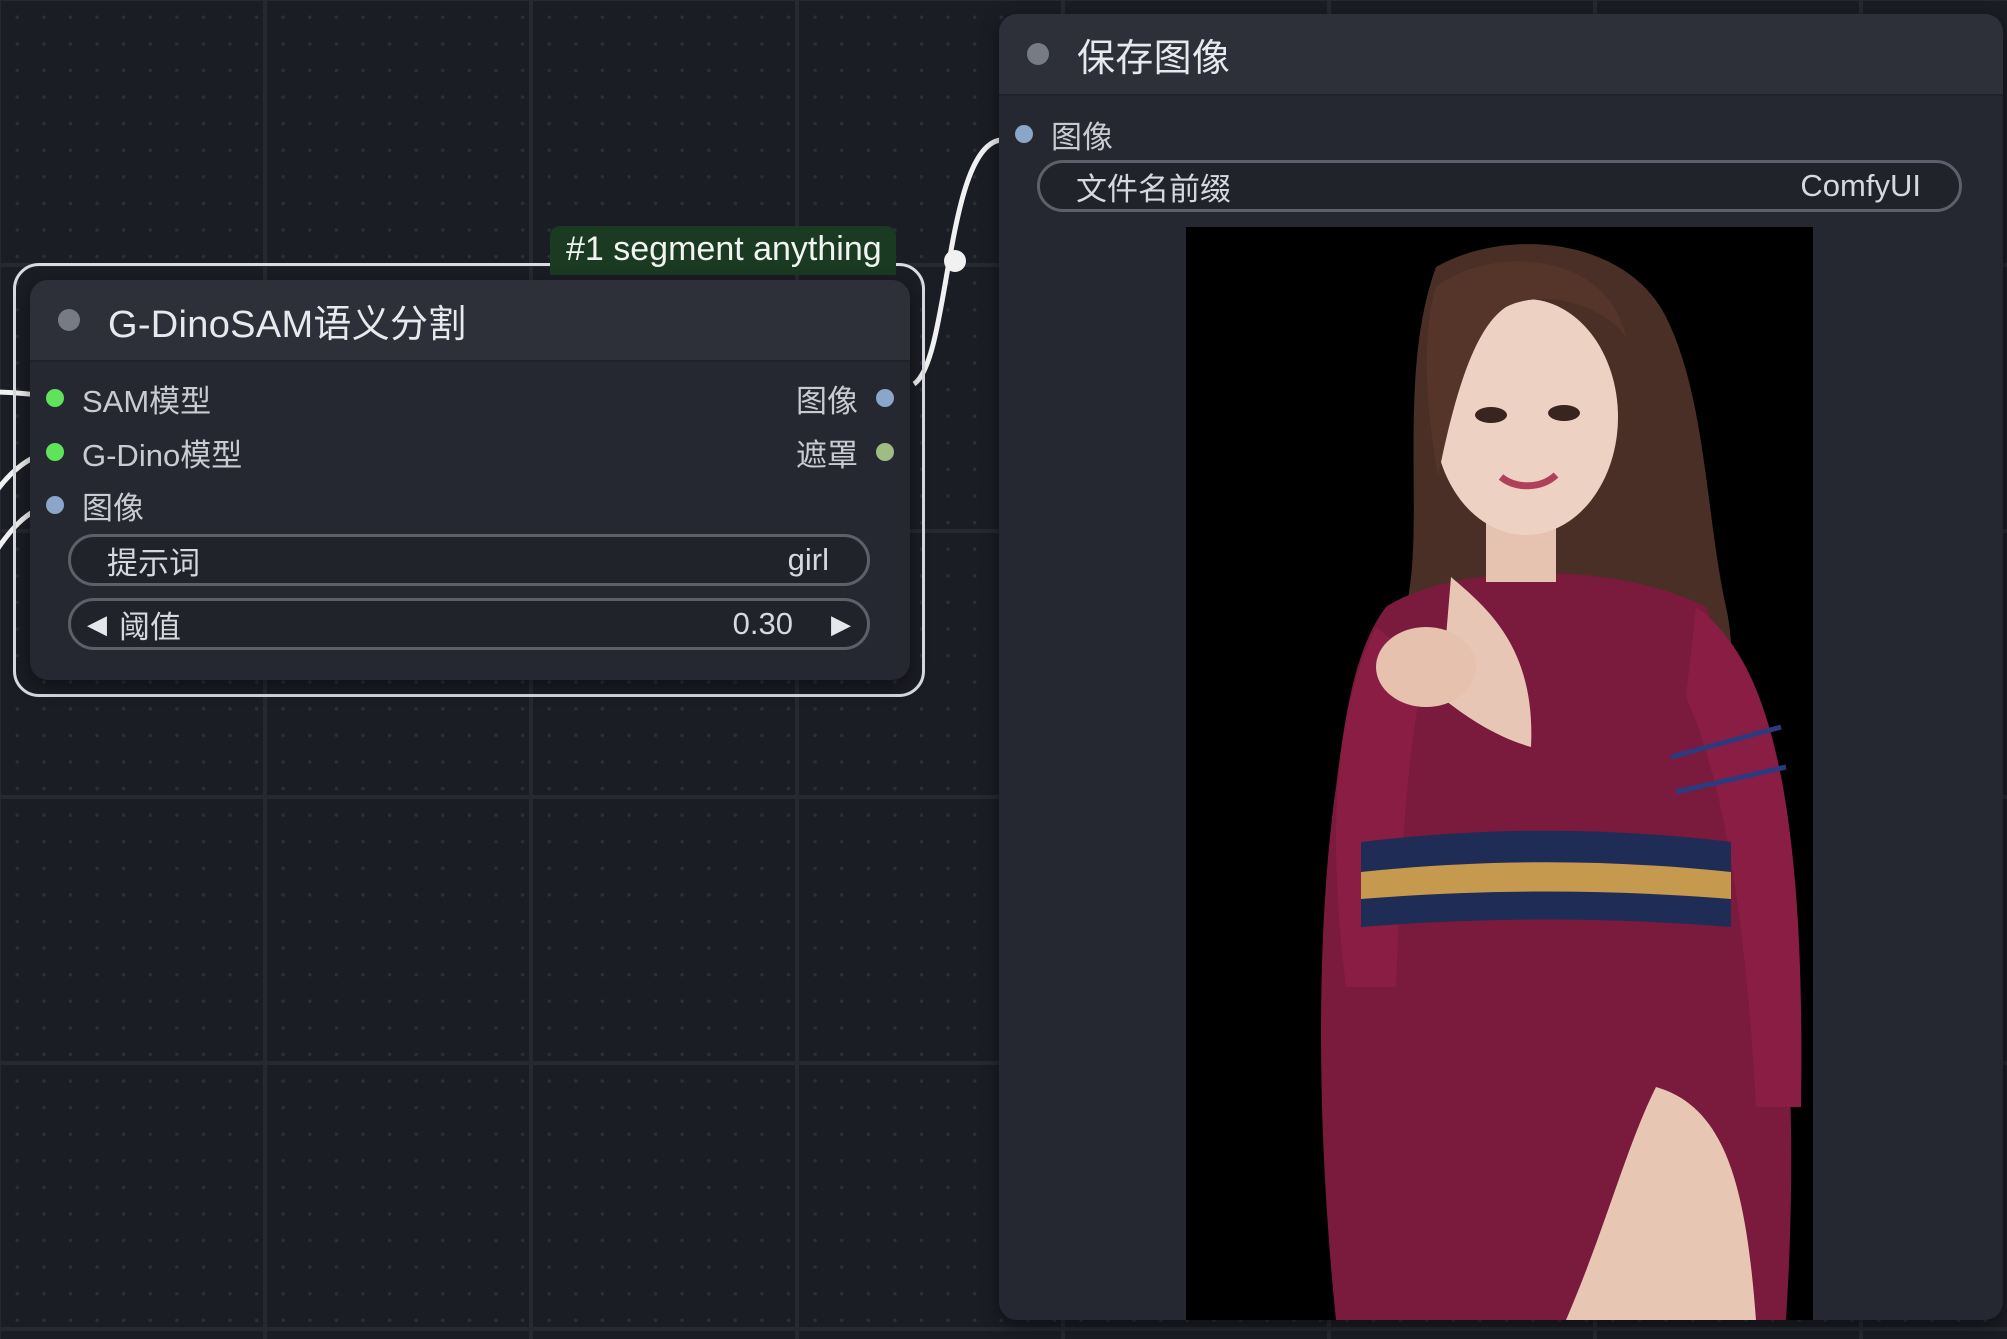 The image size is (2007, 1339). Describe the element at coordinates (1501, 55) in the screenshot. I see `node-header: 保存图像` at that location.